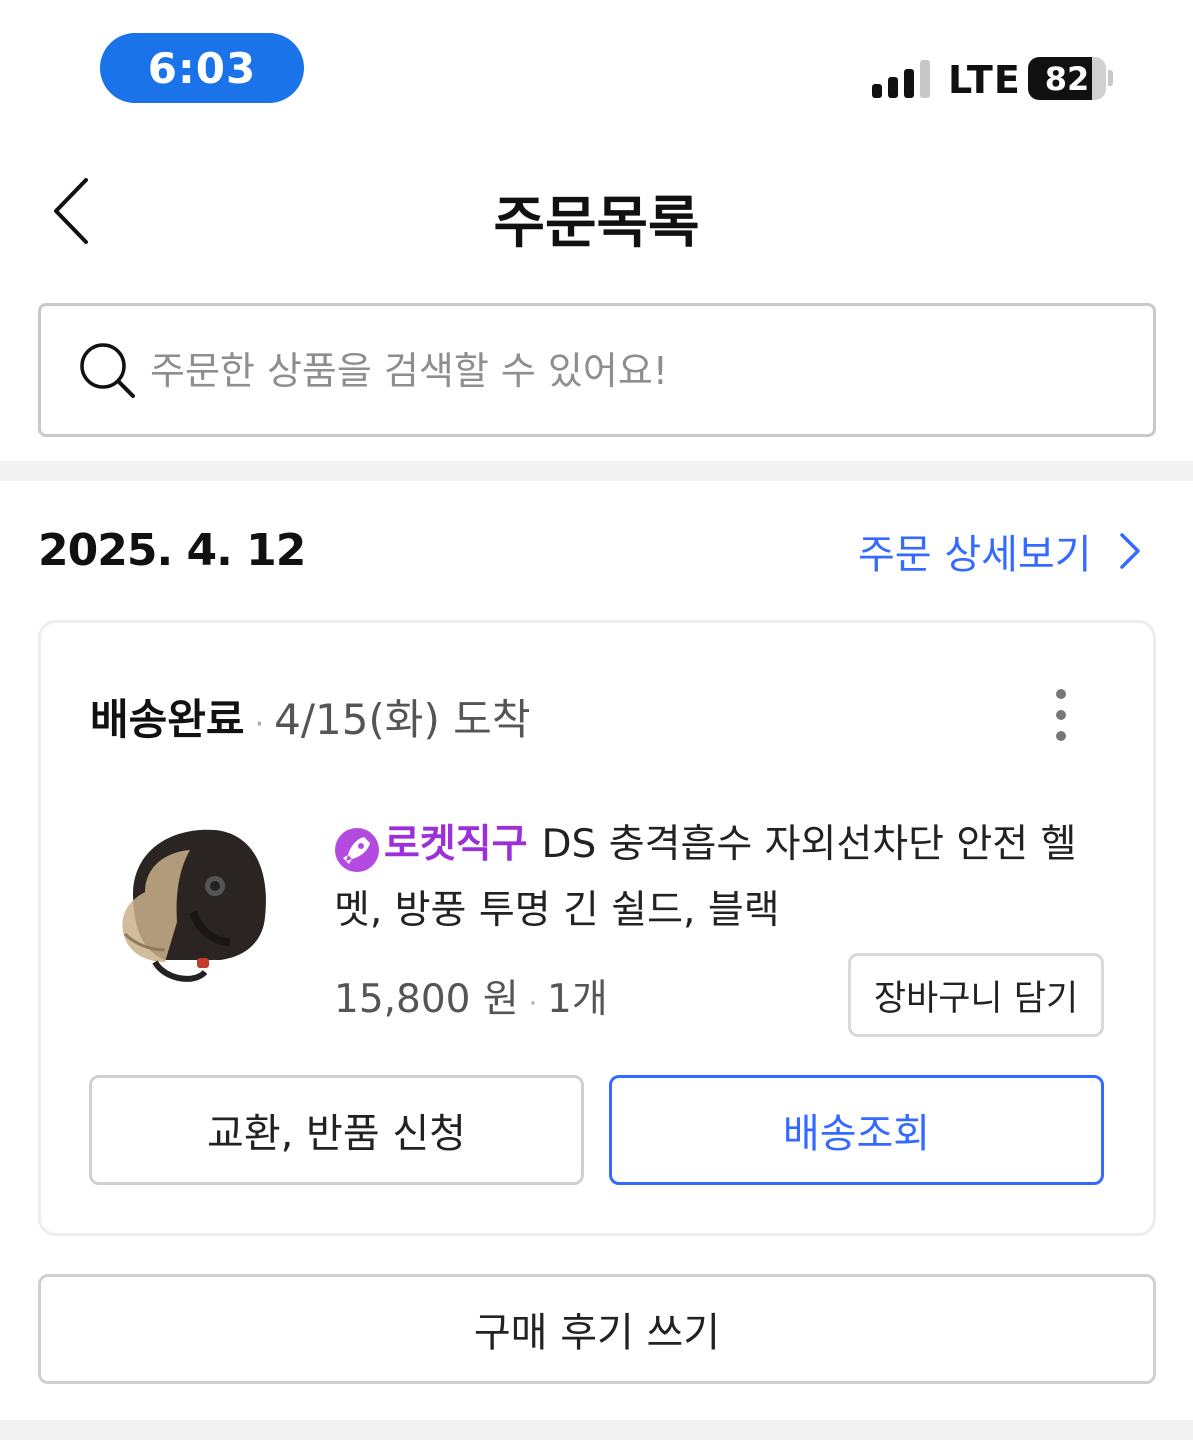 The image size is (1193, 1440). I want to click on rocket-badge-label: 로켓직구, so click(456, 844).